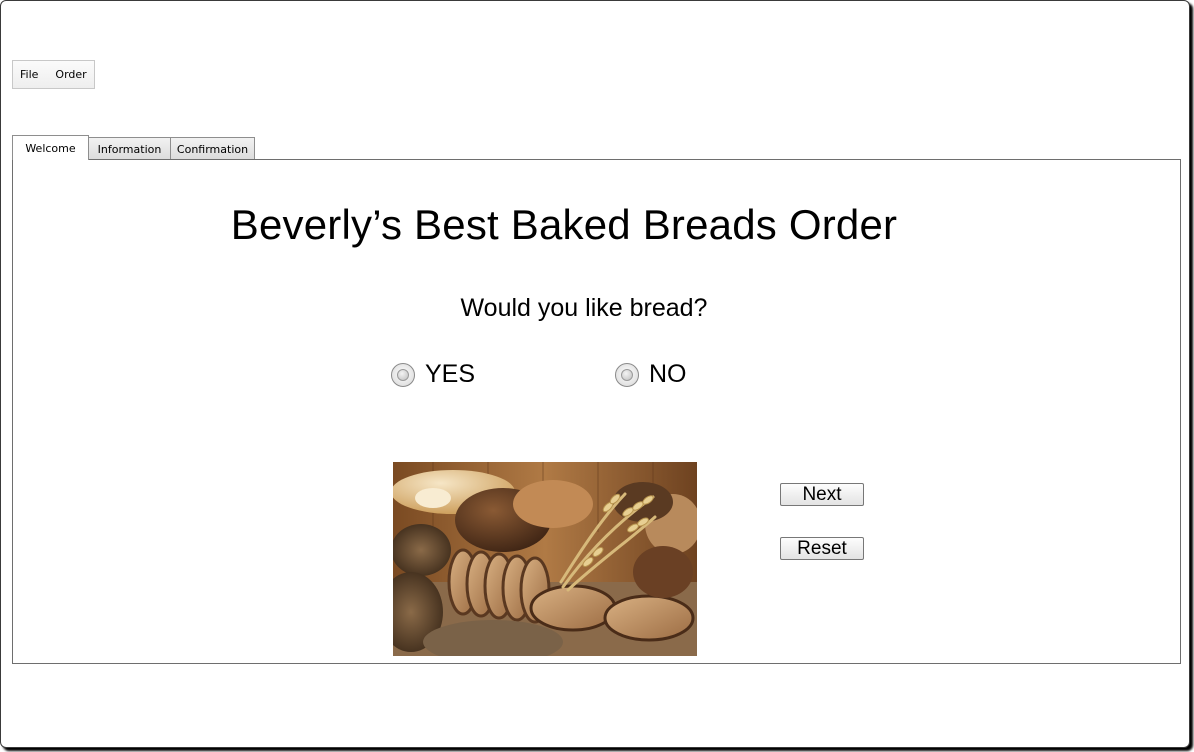  Describe the element at coordinates (668, 374) in the screenshot. I see `no-label: NO` at that location.